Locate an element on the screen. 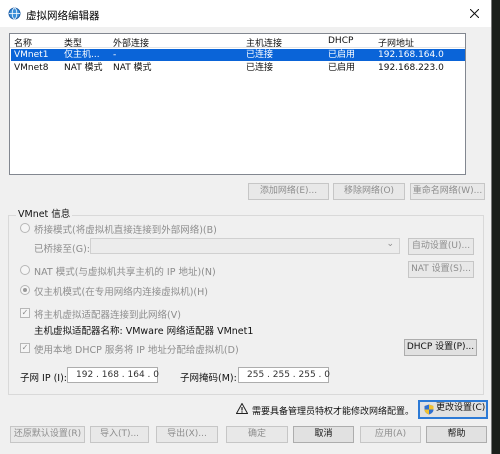  cell-type: NAT 模式 is located at coordinates (83, 68).